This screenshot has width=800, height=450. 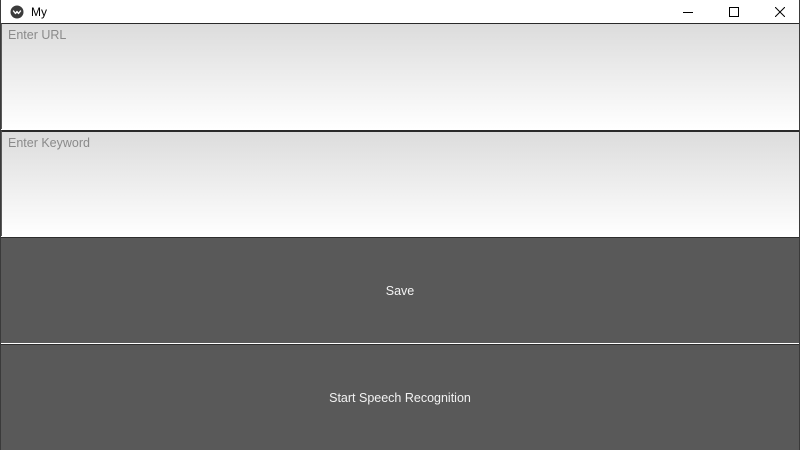 I want to click on start-speech-recognition-label: Start Speech Recognition, so click(x=400, y=397).